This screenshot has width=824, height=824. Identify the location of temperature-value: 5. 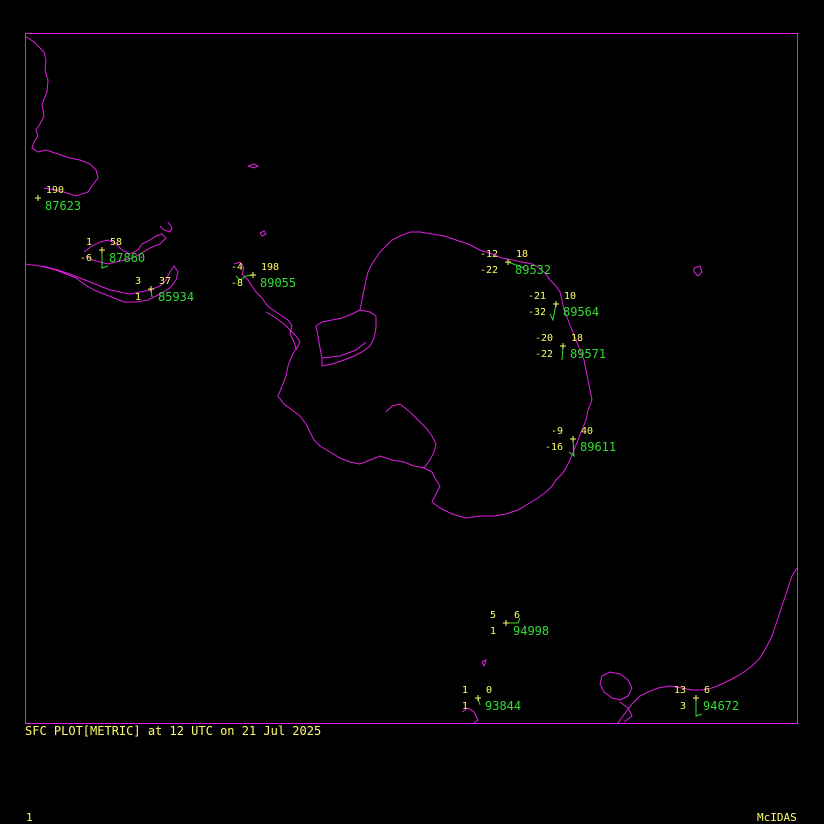
(493, 615).